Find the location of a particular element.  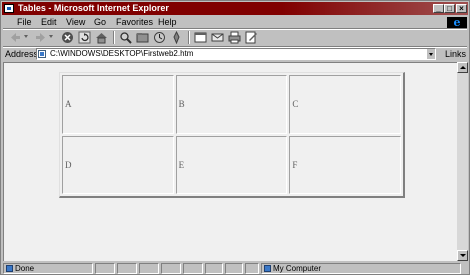

vertical-scrollbar is located at coordinates (462, 161).